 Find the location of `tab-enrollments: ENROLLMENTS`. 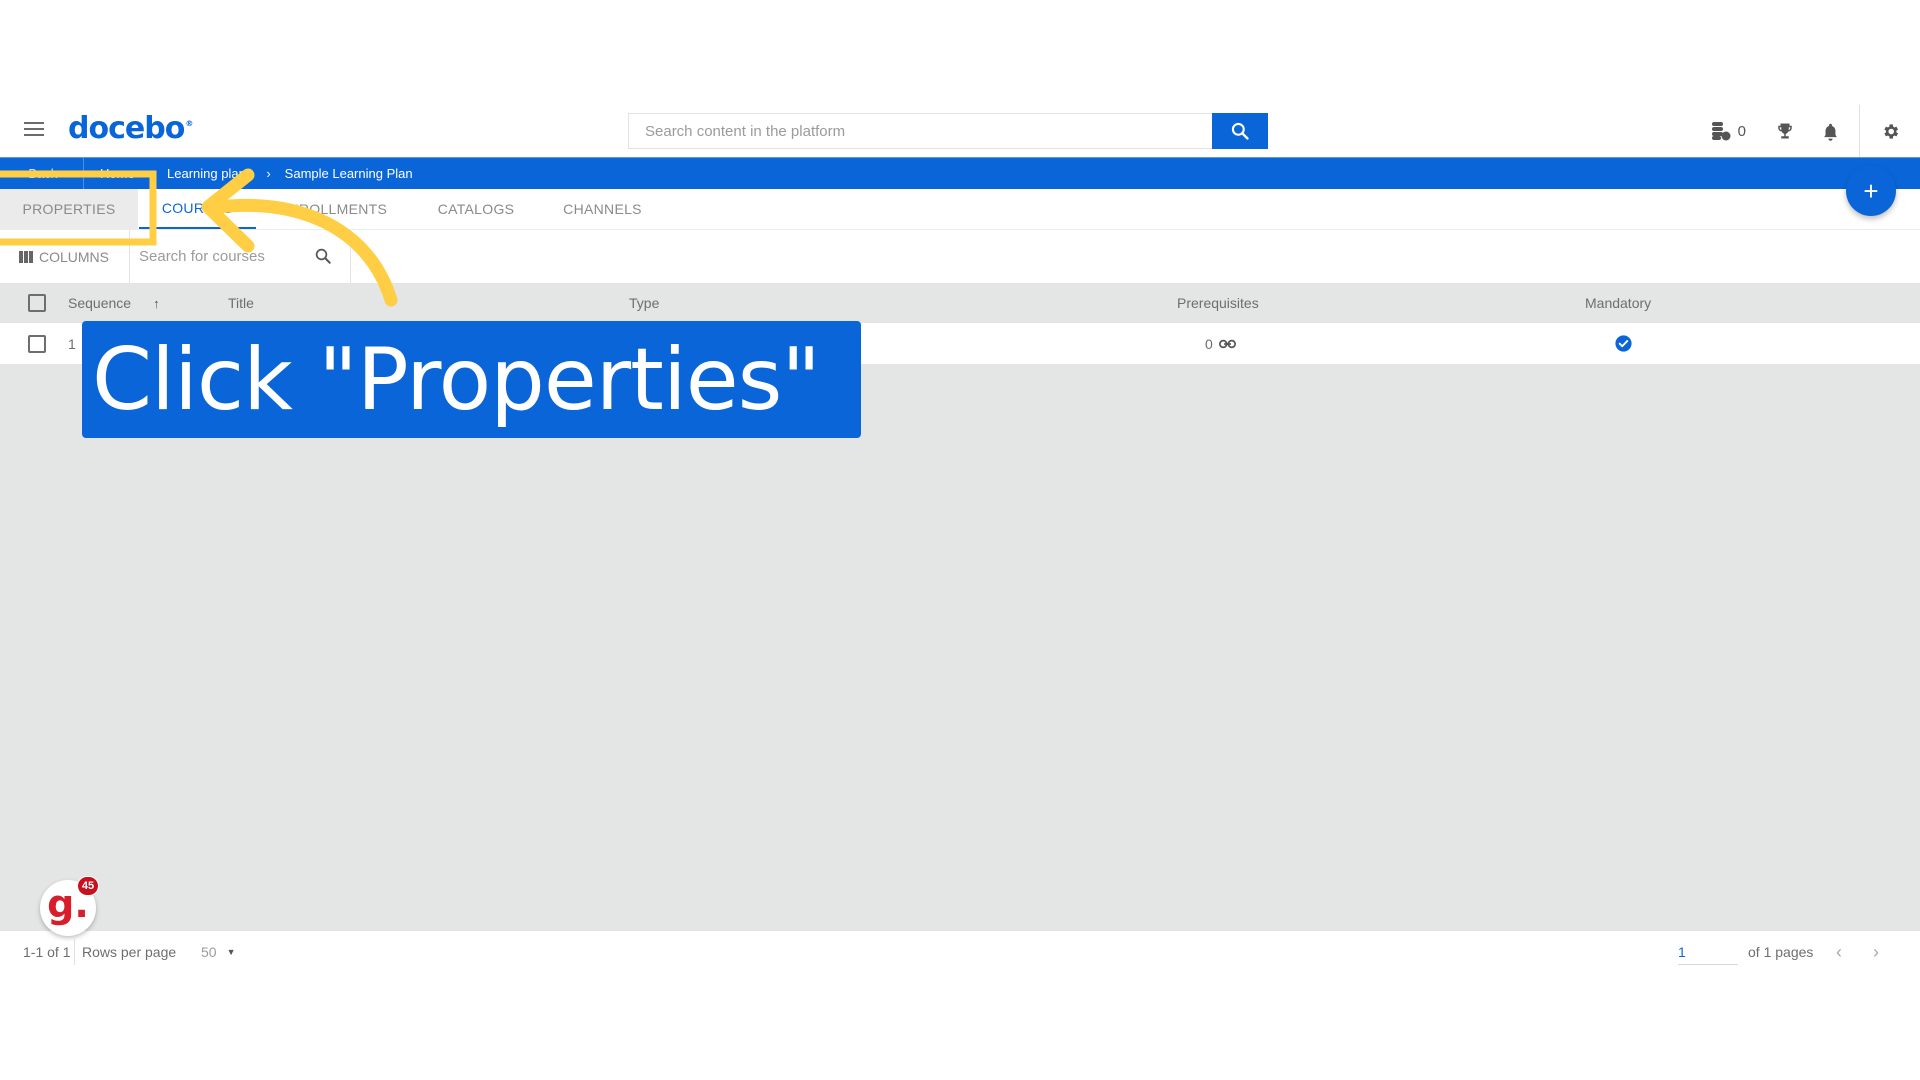

tab-enrollments: ENROLLMENTS is located at coordinates (333, 209).